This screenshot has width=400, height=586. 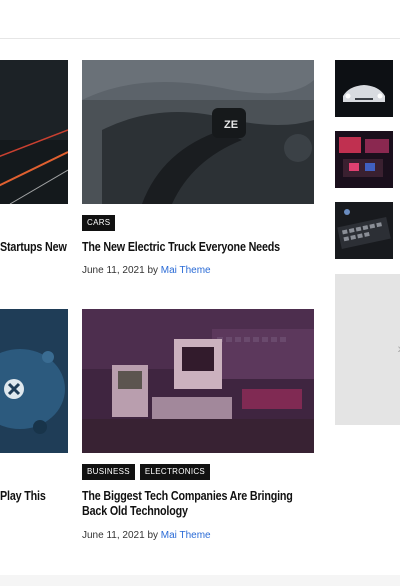 What do you see at coordinates (200, 580) in the screenshot?
I see `footer-strip` at bounding box center [200, 580].